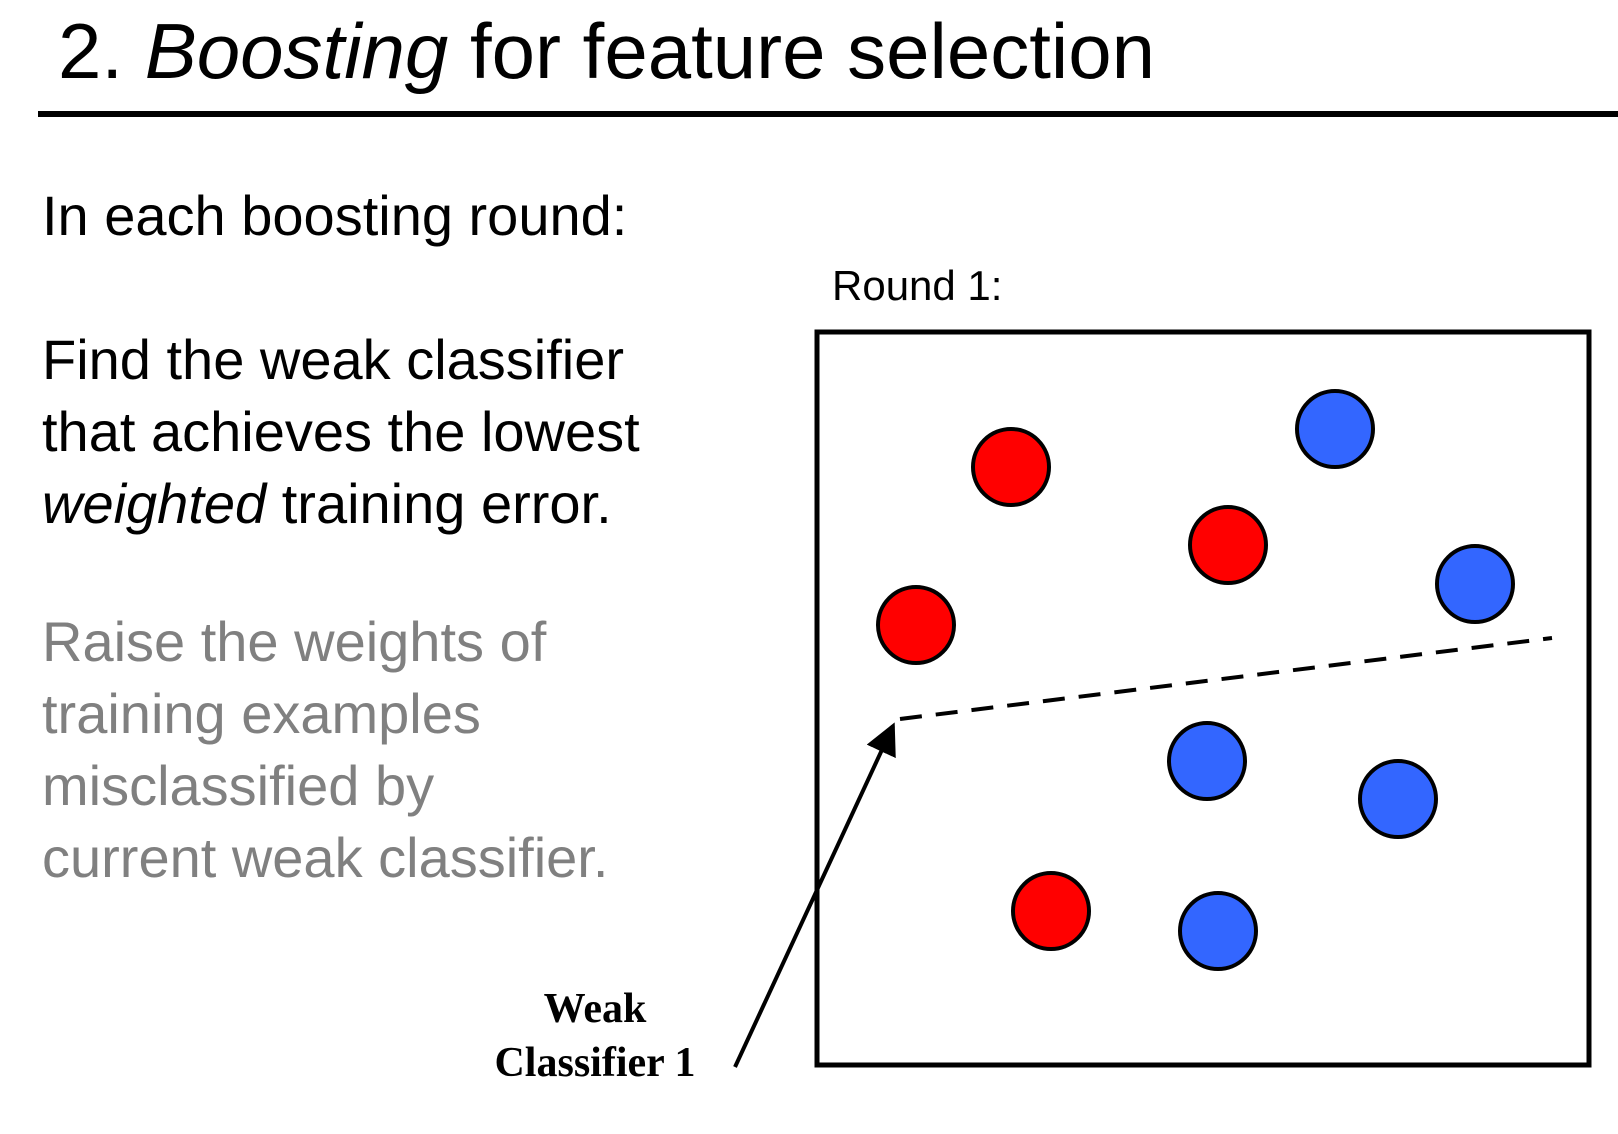  Describe the element at coordinates (595, 1036) in the screenshot. I see `weak-classifier-label: Weak Classifier 1` at that location.